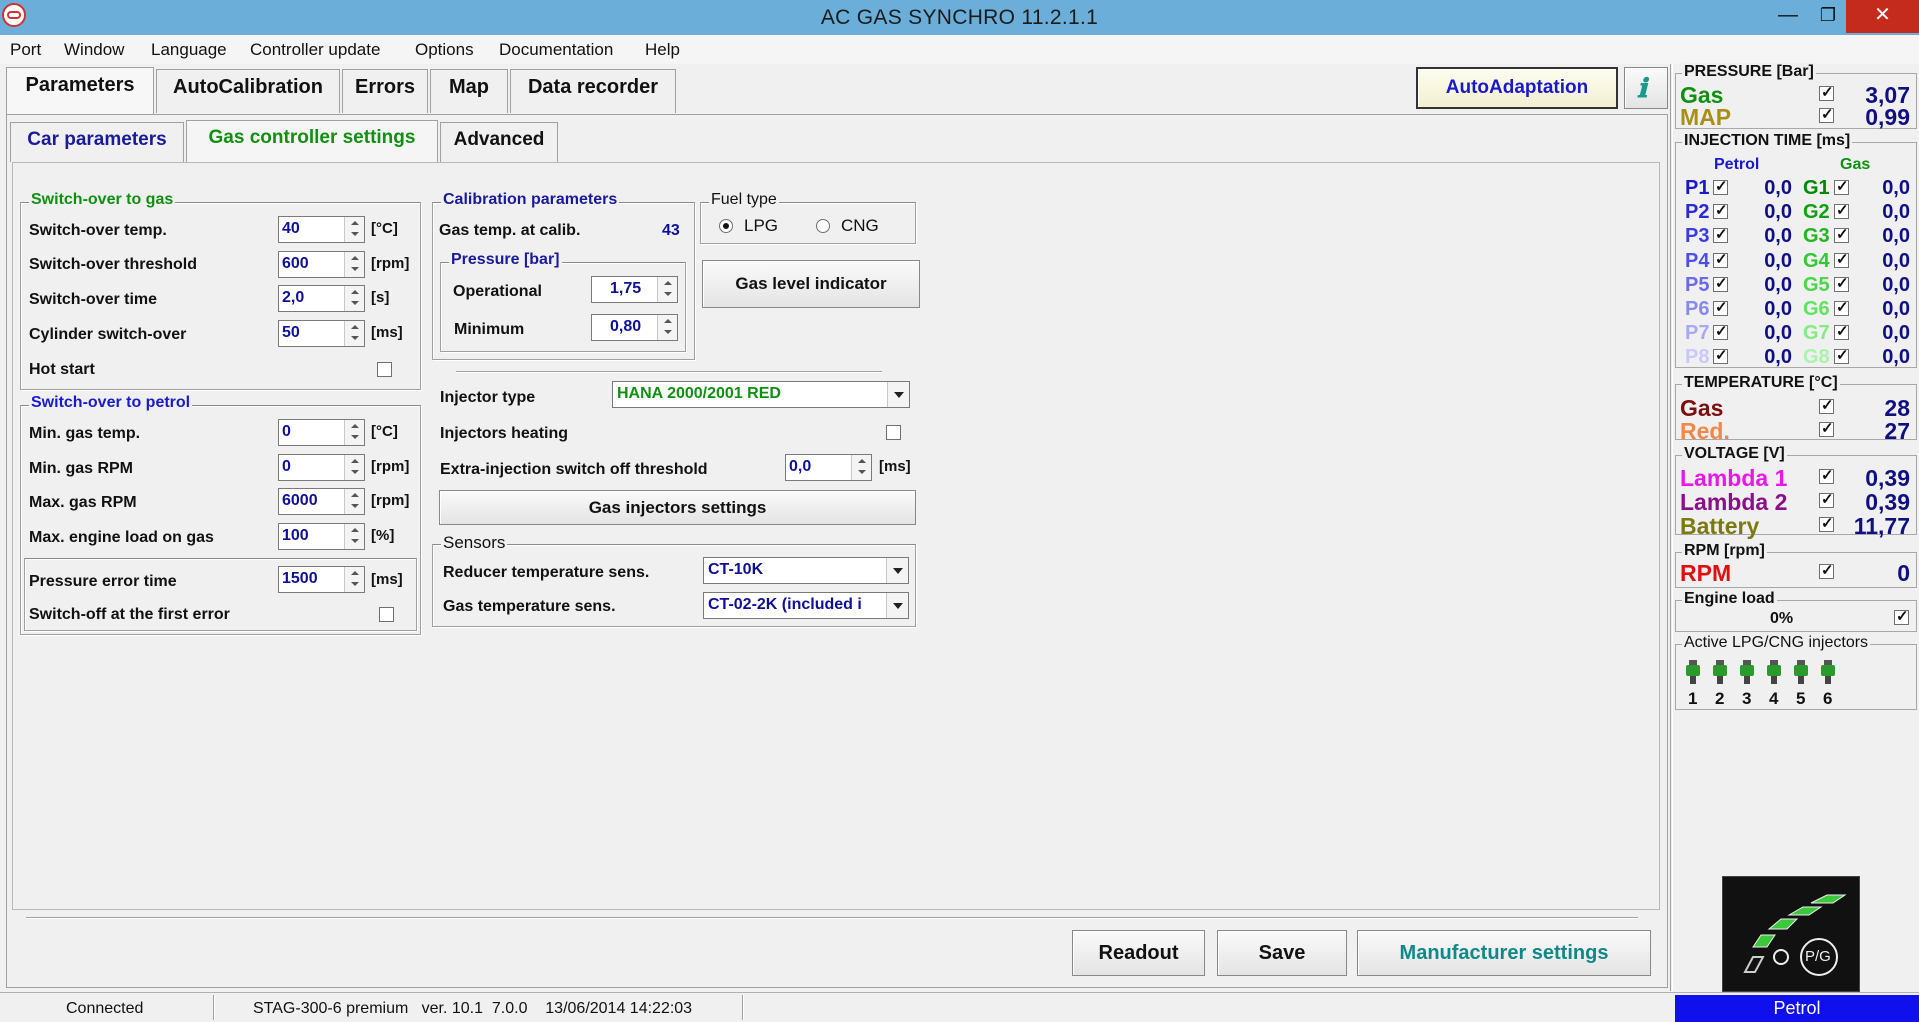  Describe the element at coordinates (1826, 499) in the screenshot. I see `lambda2-checkbox` at that location.